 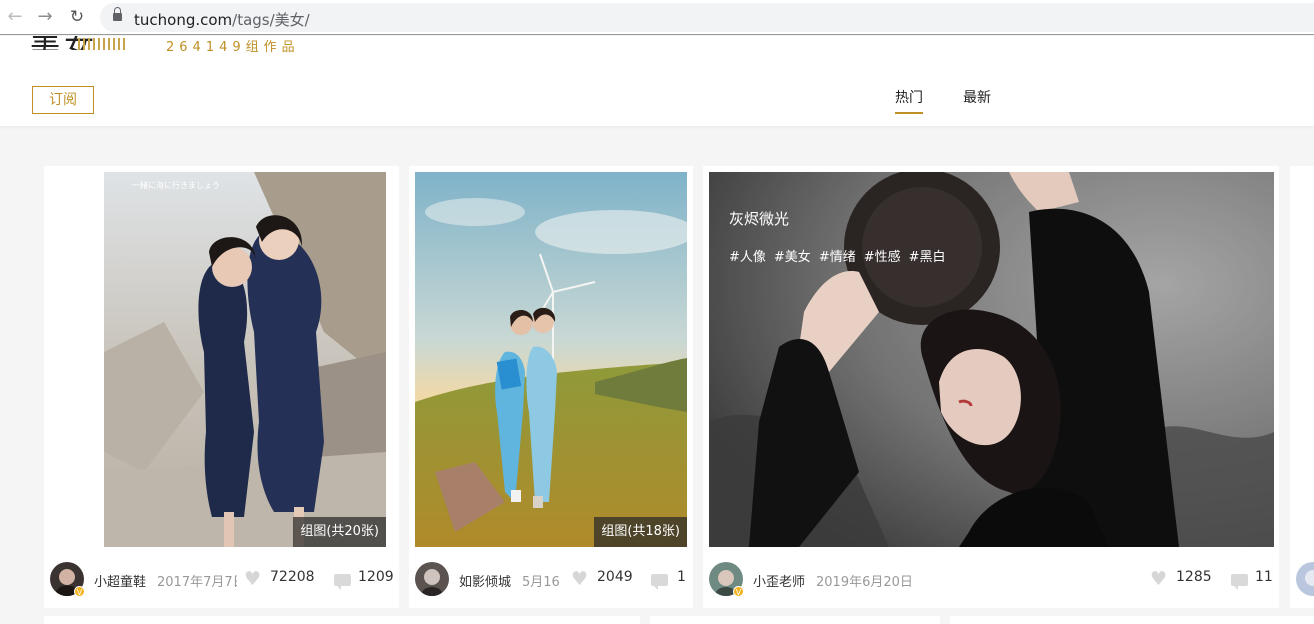 I want to click on gallery-count-badge: 组图(共18张), so click(x=640, y=532).